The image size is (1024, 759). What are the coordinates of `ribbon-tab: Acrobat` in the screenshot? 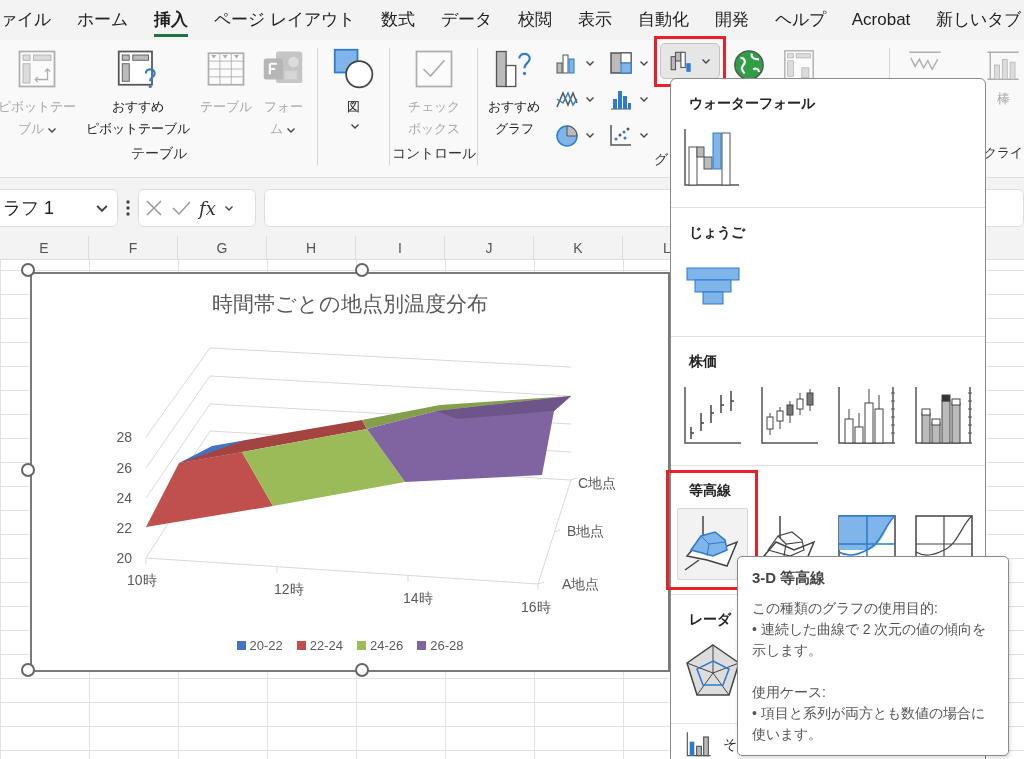 It's located at (881, 20).